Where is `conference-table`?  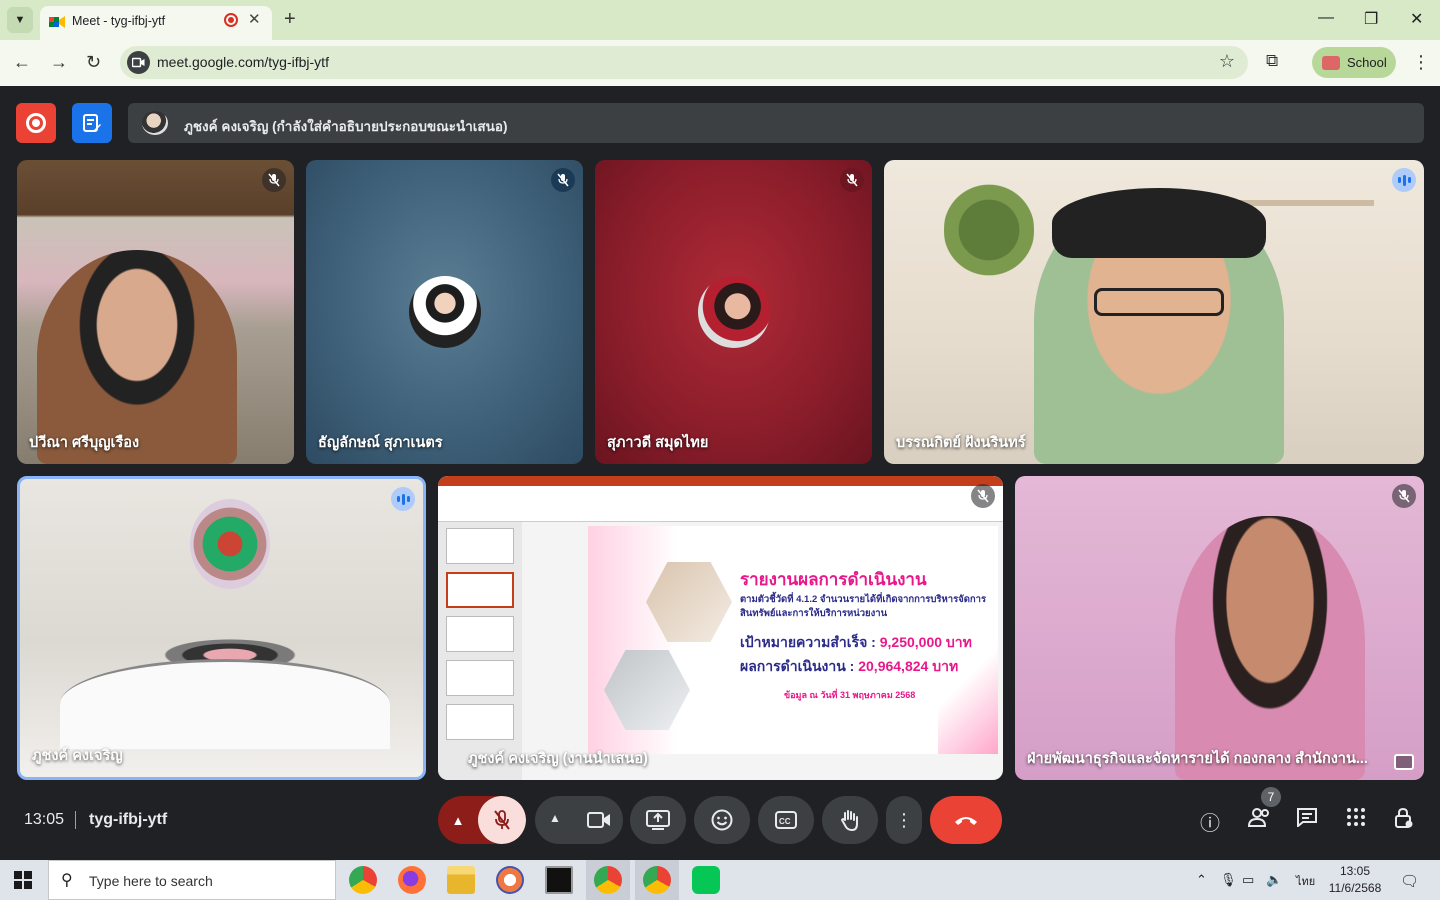 conference-table is located at coordinates (225, 704).